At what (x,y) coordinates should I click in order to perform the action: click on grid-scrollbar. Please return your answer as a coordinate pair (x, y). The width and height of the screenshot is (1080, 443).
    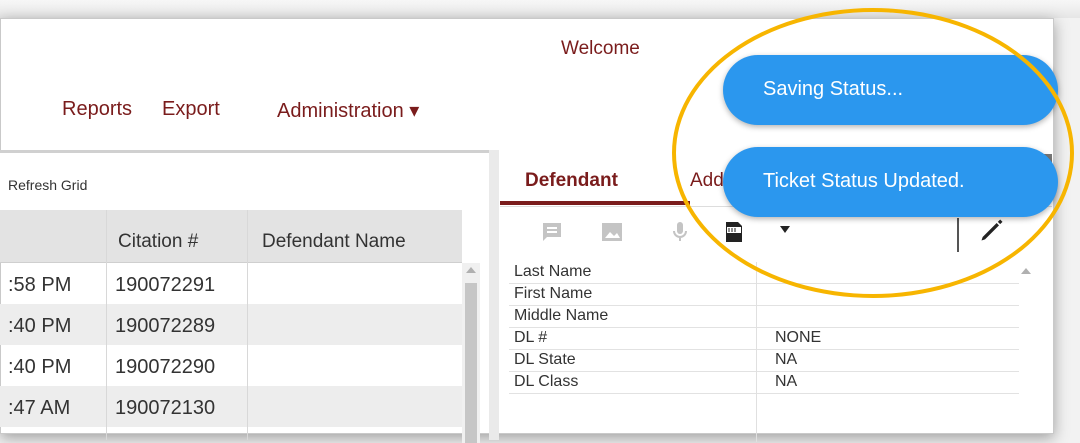
    Looking at the image, I should click on (471, 353).